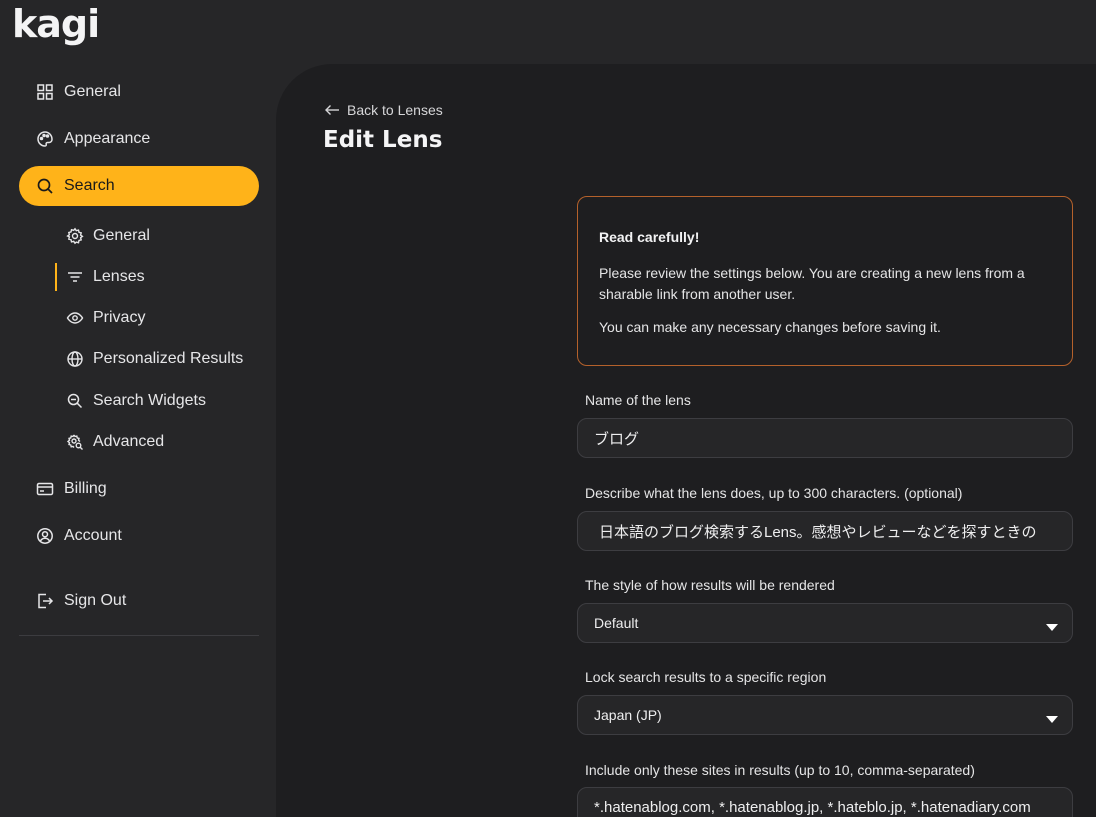  I want to click on sign-out-icon, so click(45, 601).